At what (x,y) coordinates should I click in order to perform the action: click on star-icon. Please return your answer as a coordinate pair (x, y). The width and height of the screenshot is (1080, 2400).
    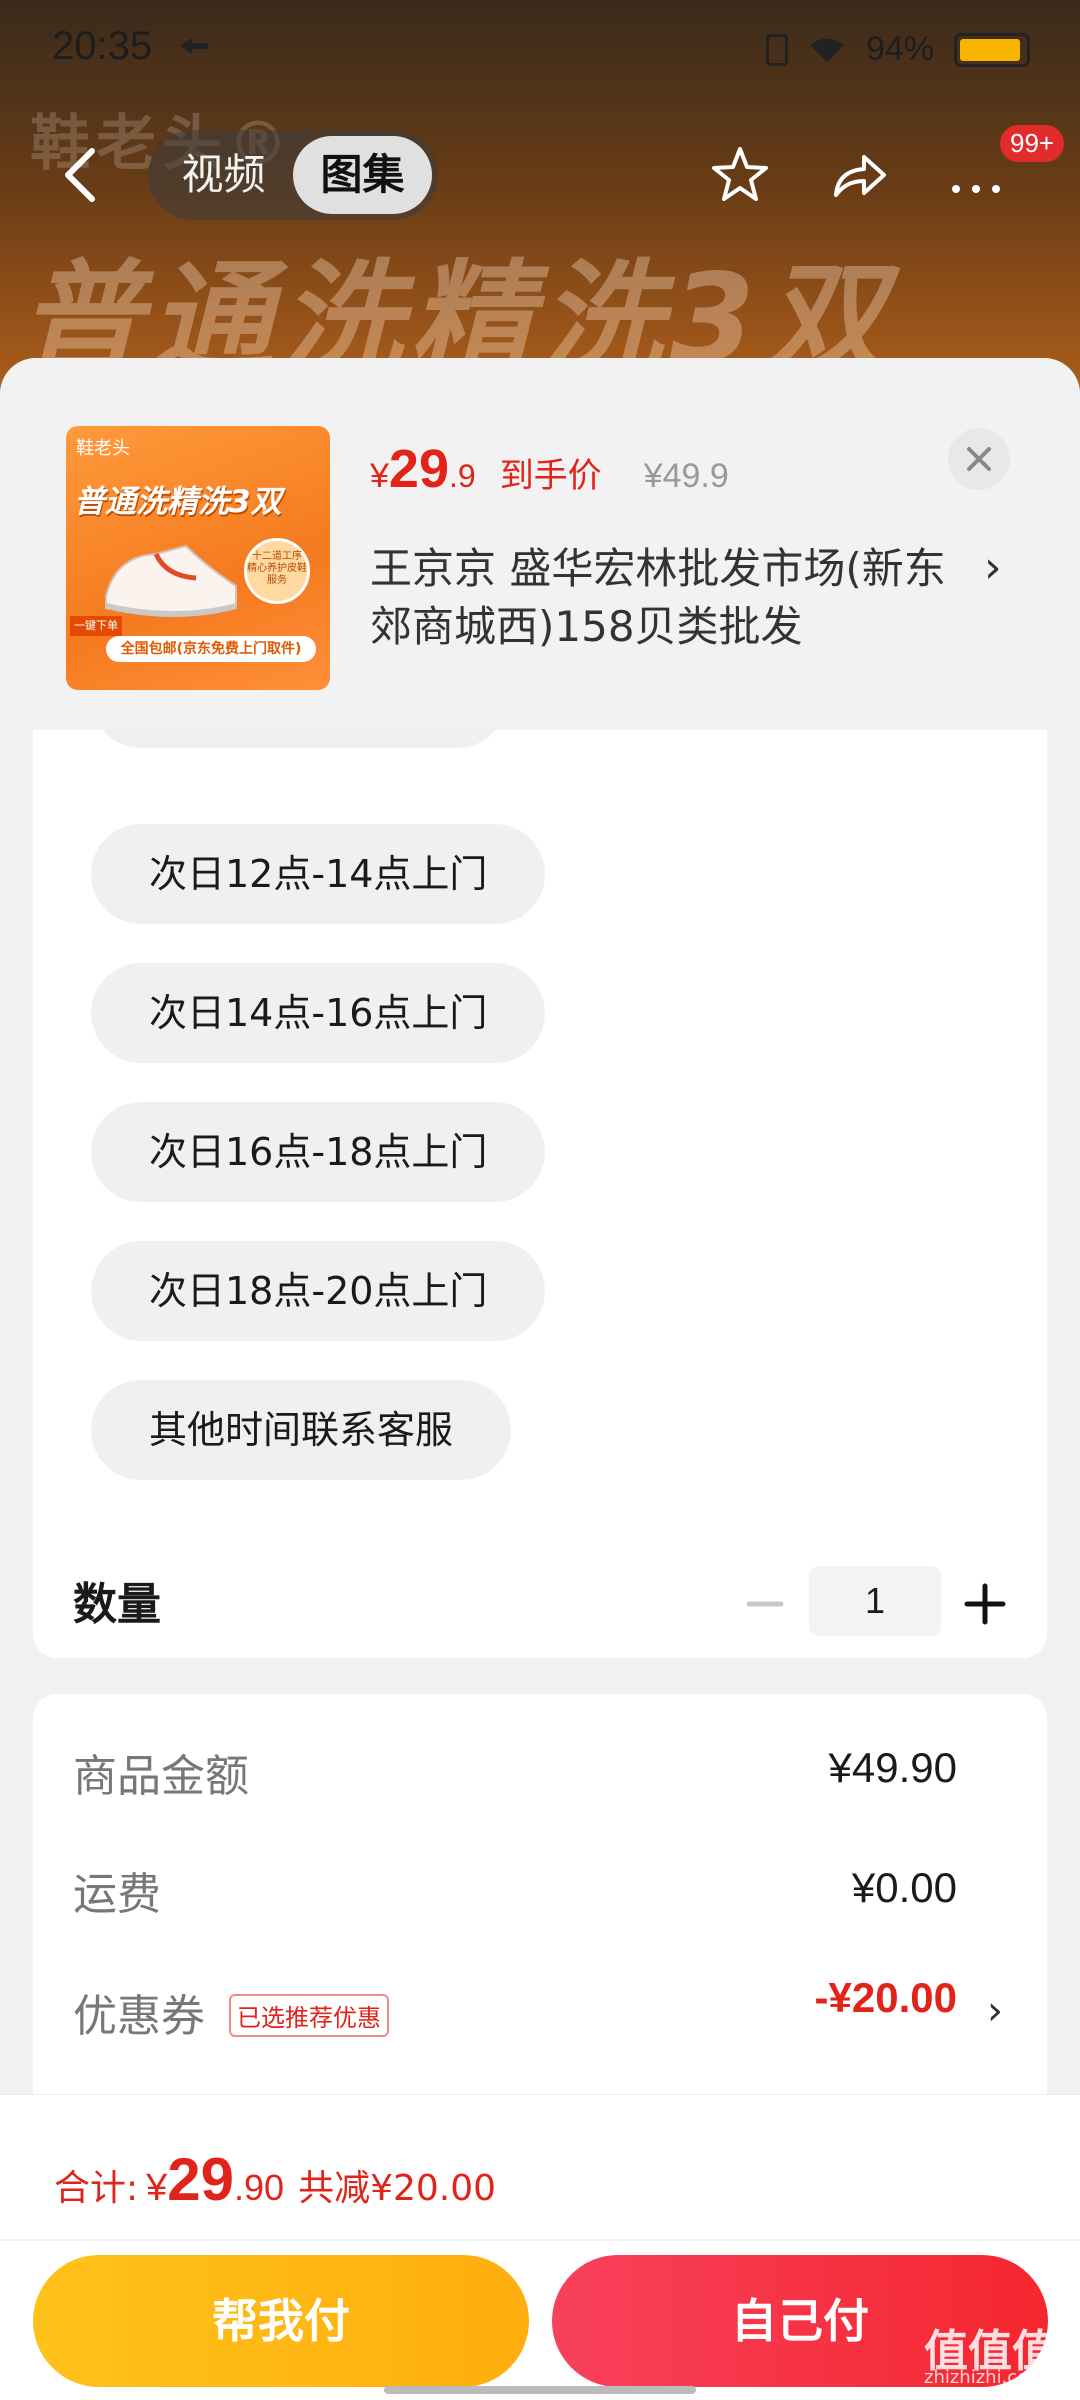
    Looking at the image, I should click on (740, 175).